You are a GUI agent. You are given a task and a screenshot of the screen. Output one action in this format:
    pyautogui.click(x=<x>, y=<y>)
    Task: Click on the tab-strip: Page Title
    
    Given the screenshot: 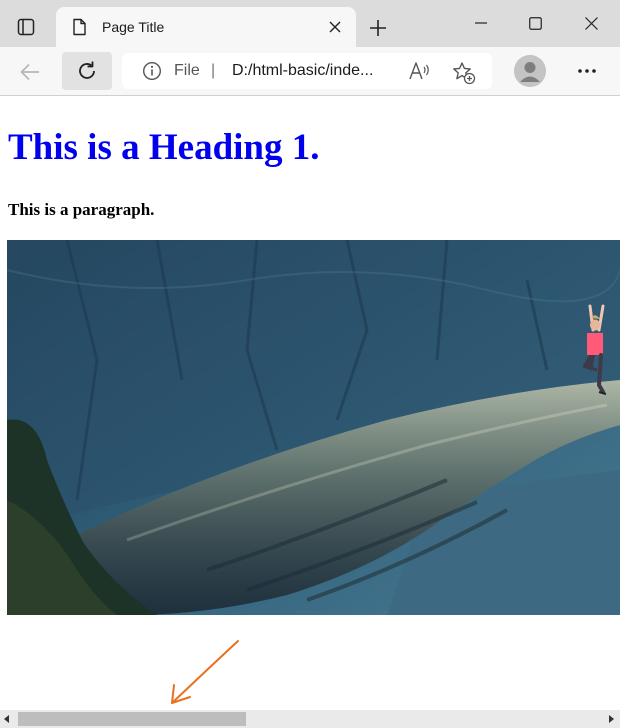 What is the action you would take?
    pyautogui.click(x=310, y=23)
    